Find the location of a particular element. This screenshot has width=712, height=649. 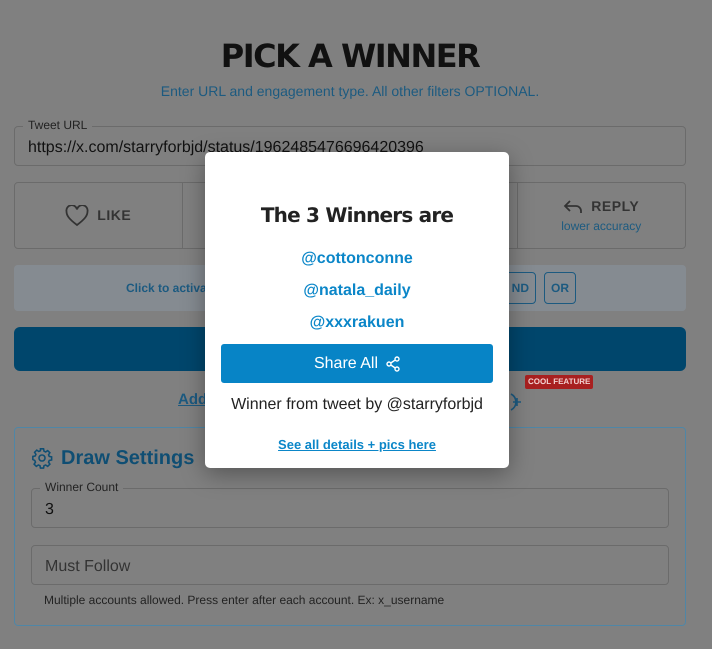

feature-badge: COOL FEATURE is located at coordinates (559, 382).